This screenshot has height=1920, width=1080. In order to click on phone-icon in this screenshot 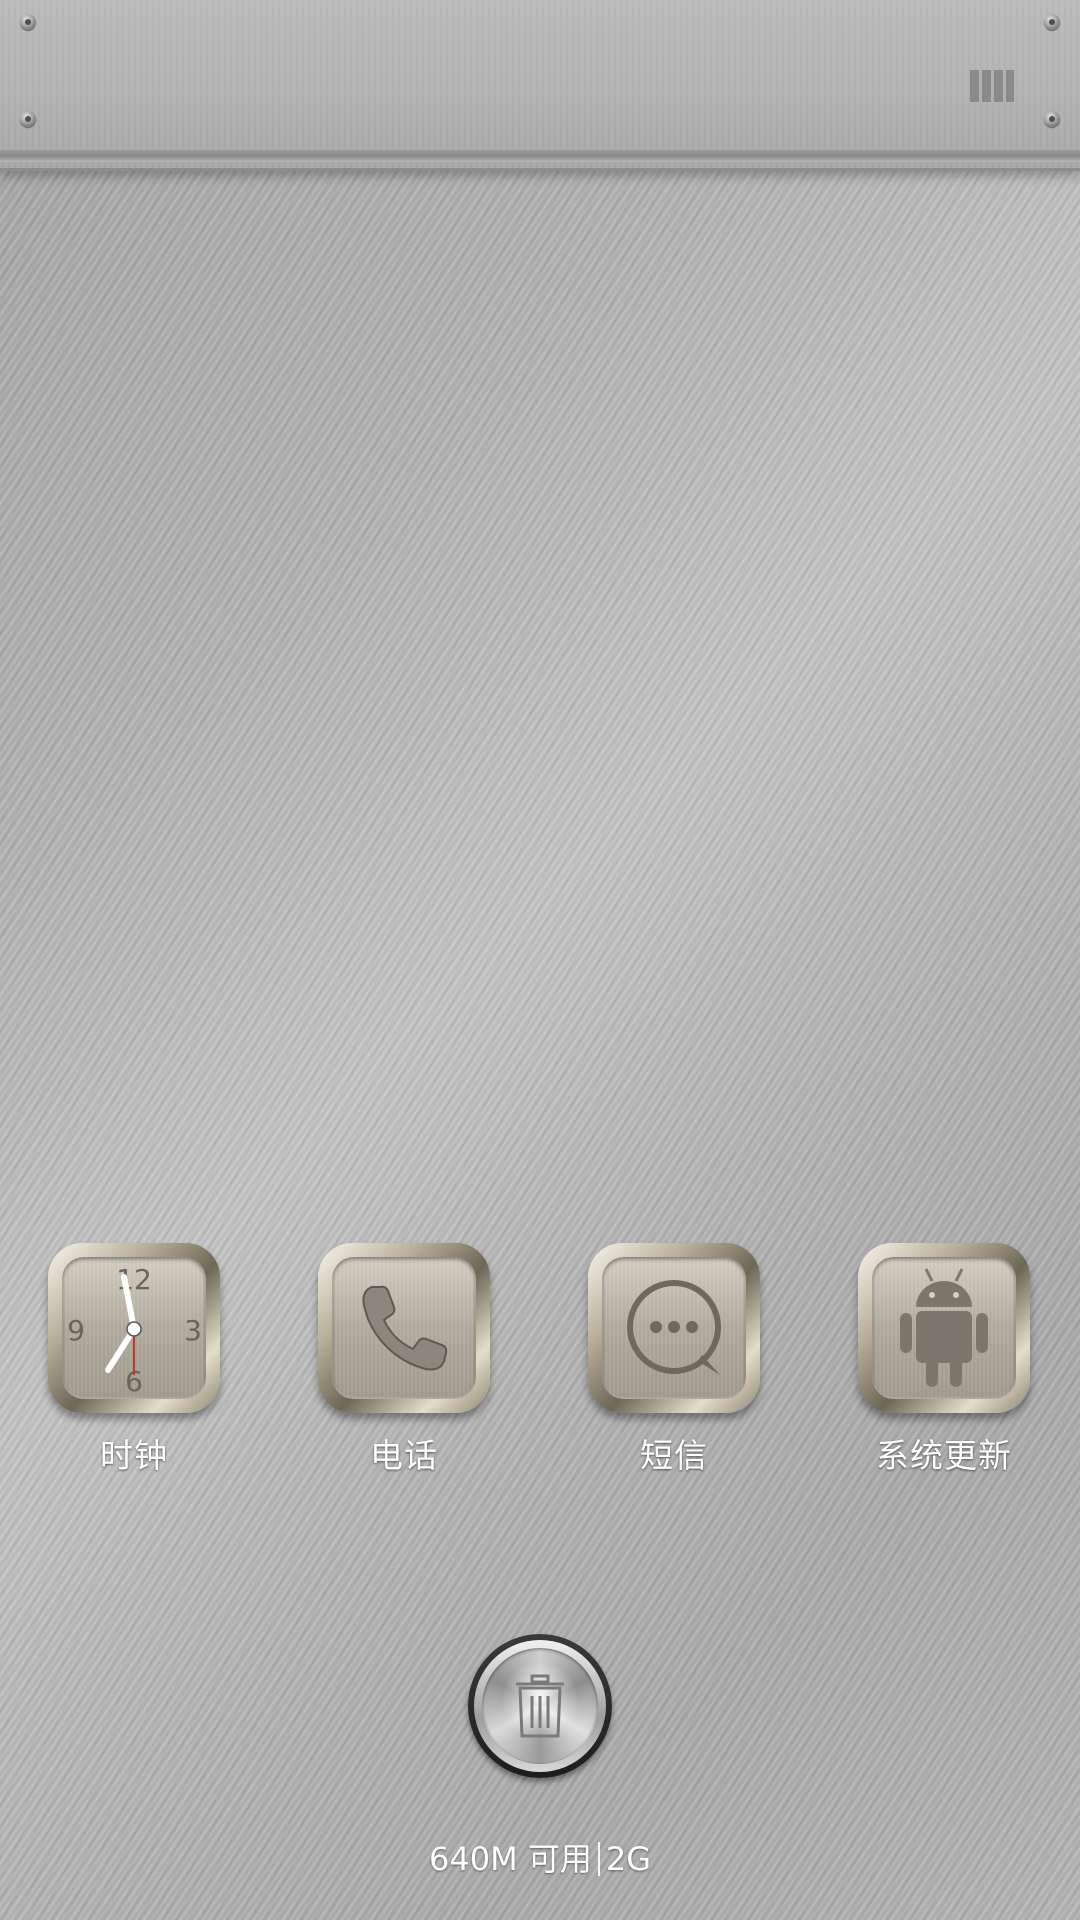, I will do `click(404, 1328)`.